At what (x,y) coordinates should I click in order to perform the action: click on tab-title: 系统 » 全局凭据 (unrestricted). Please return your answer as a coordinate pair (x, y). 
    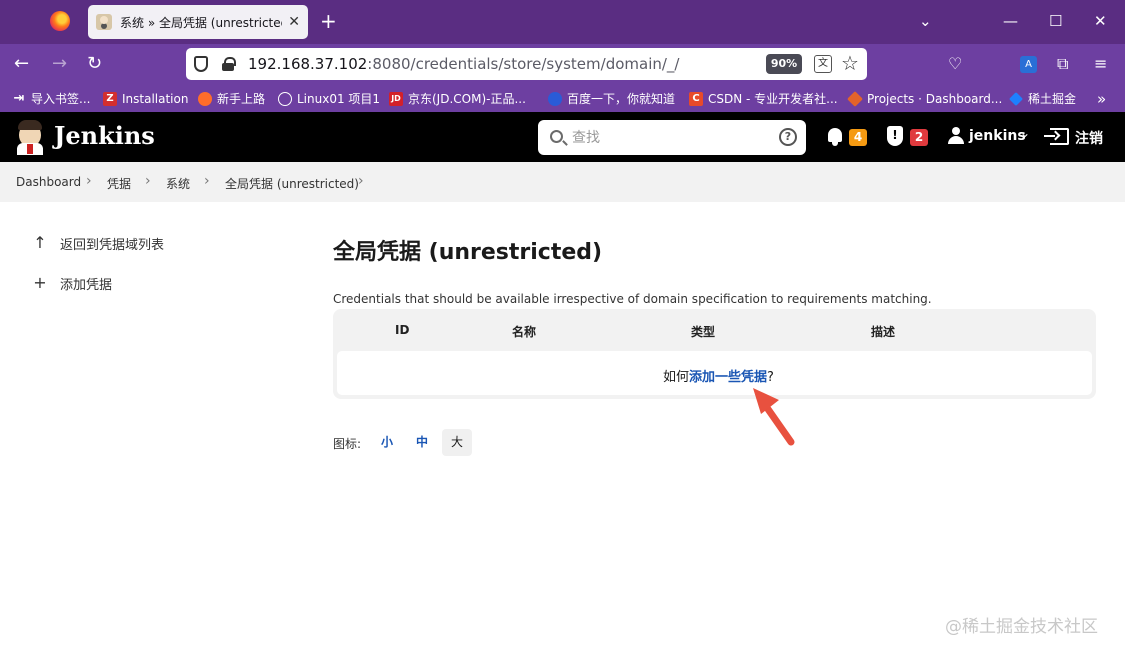
    Looking at the image, I should click on (201, 22).